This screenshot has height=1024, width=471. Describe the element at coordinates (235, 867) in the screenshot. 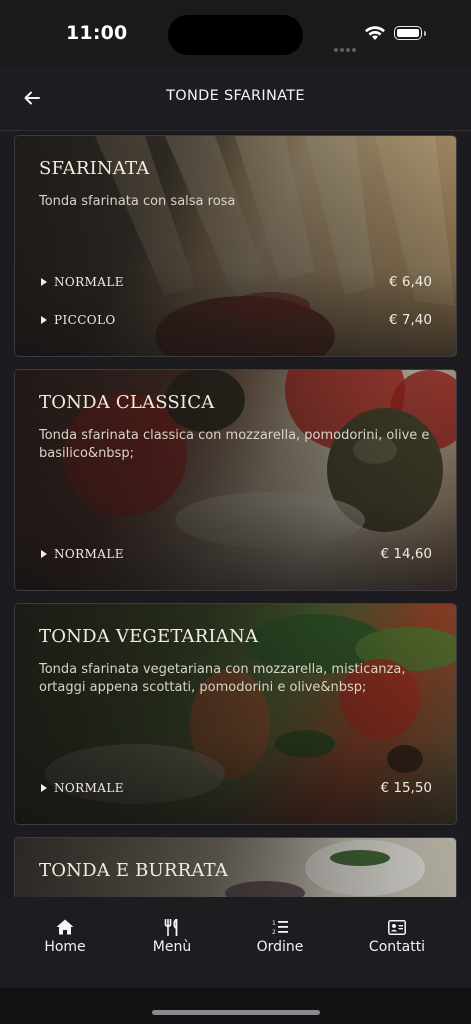

I see `menu-item-card: TONDA E BURRATA` at that location.